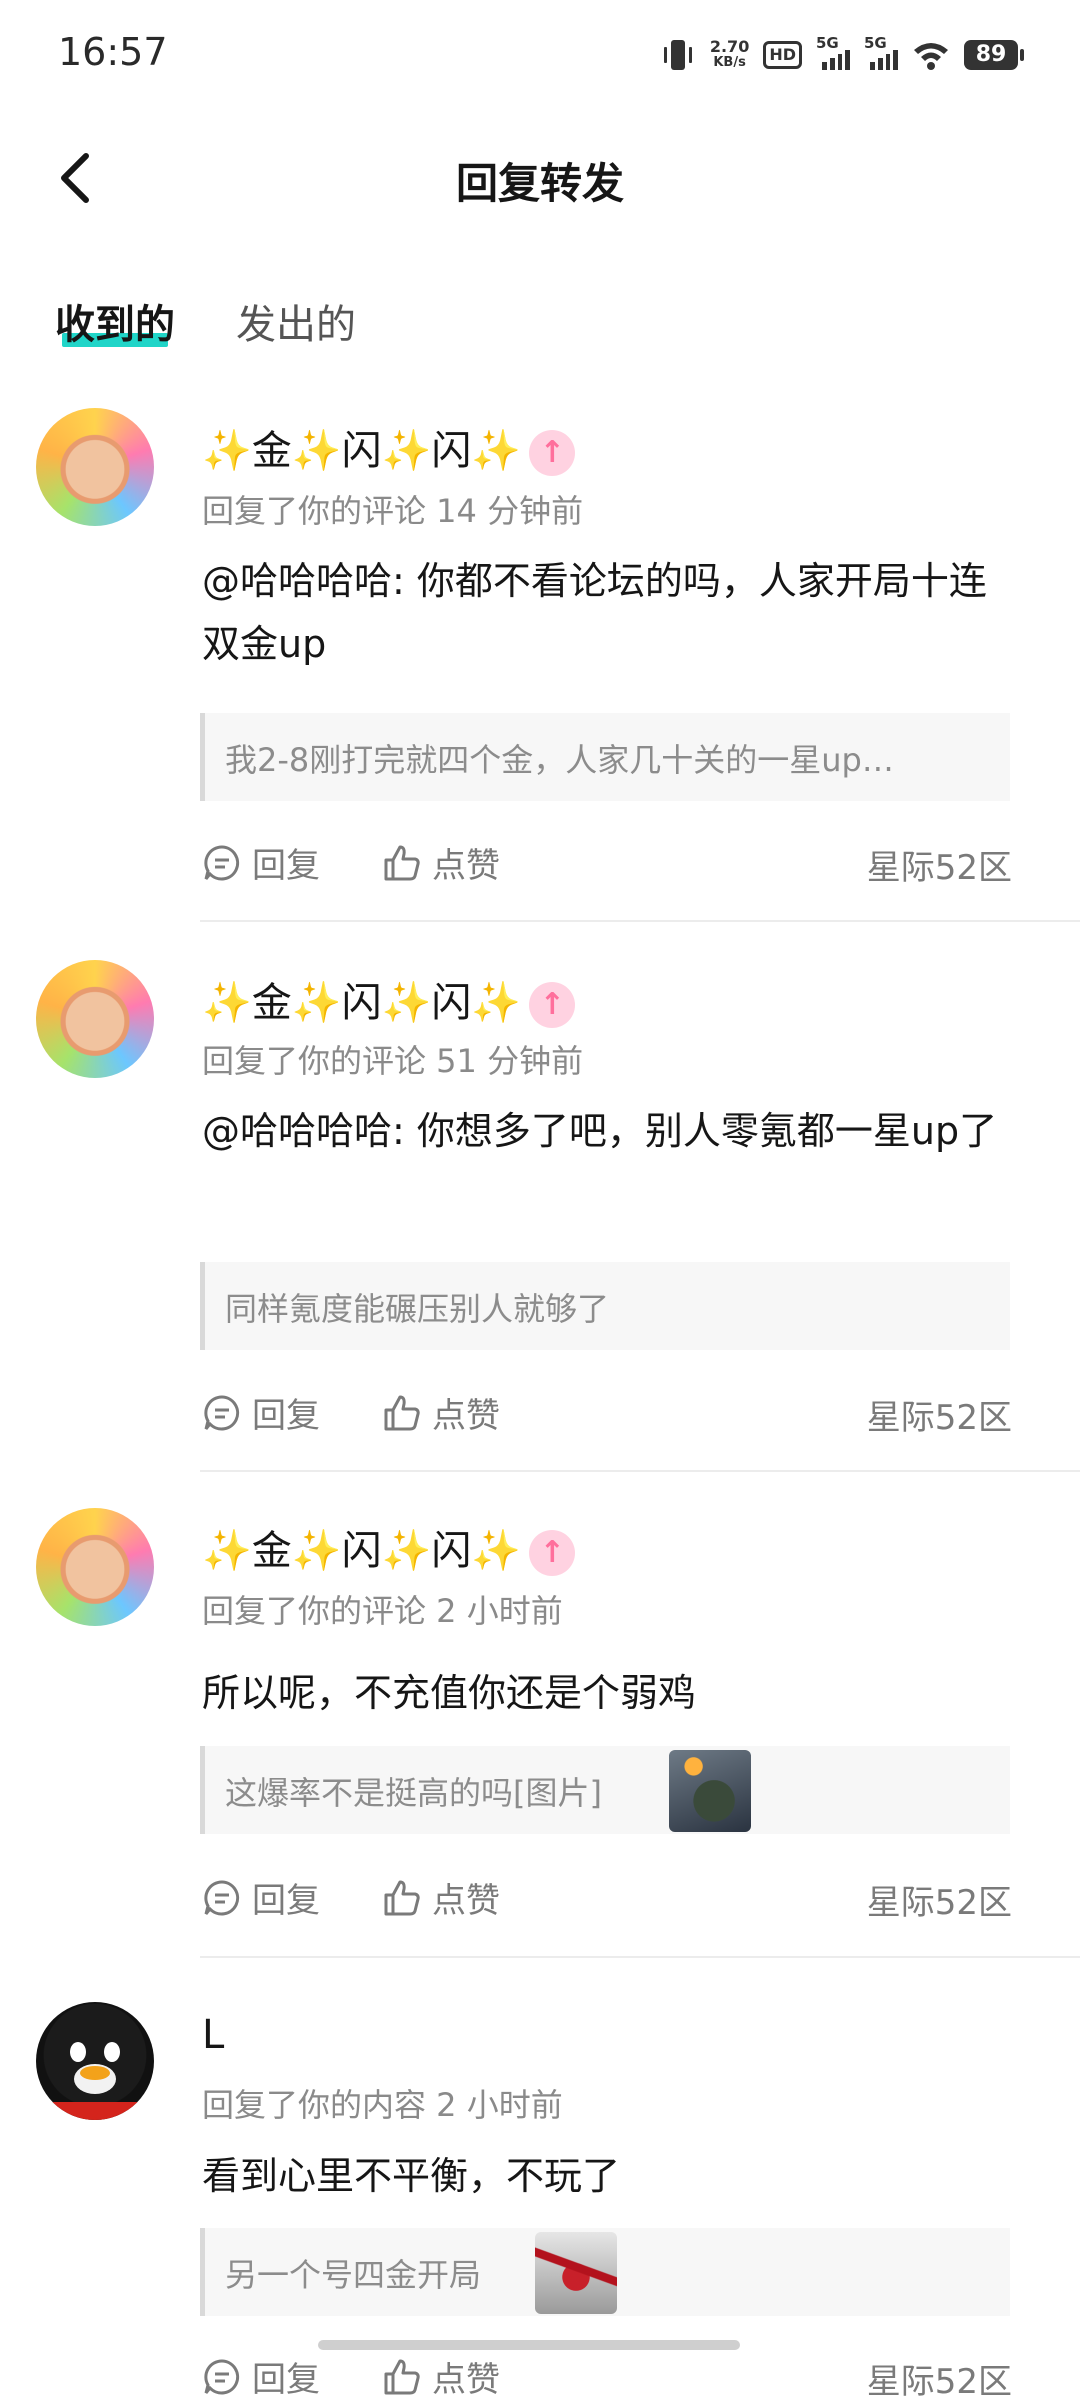  Describe the element at coordinates (612, 613) in the screenshot. I see `reply-content: @哈哈哈哈: 你都不看论坛的吗，人家开局十连双金up` at that location.